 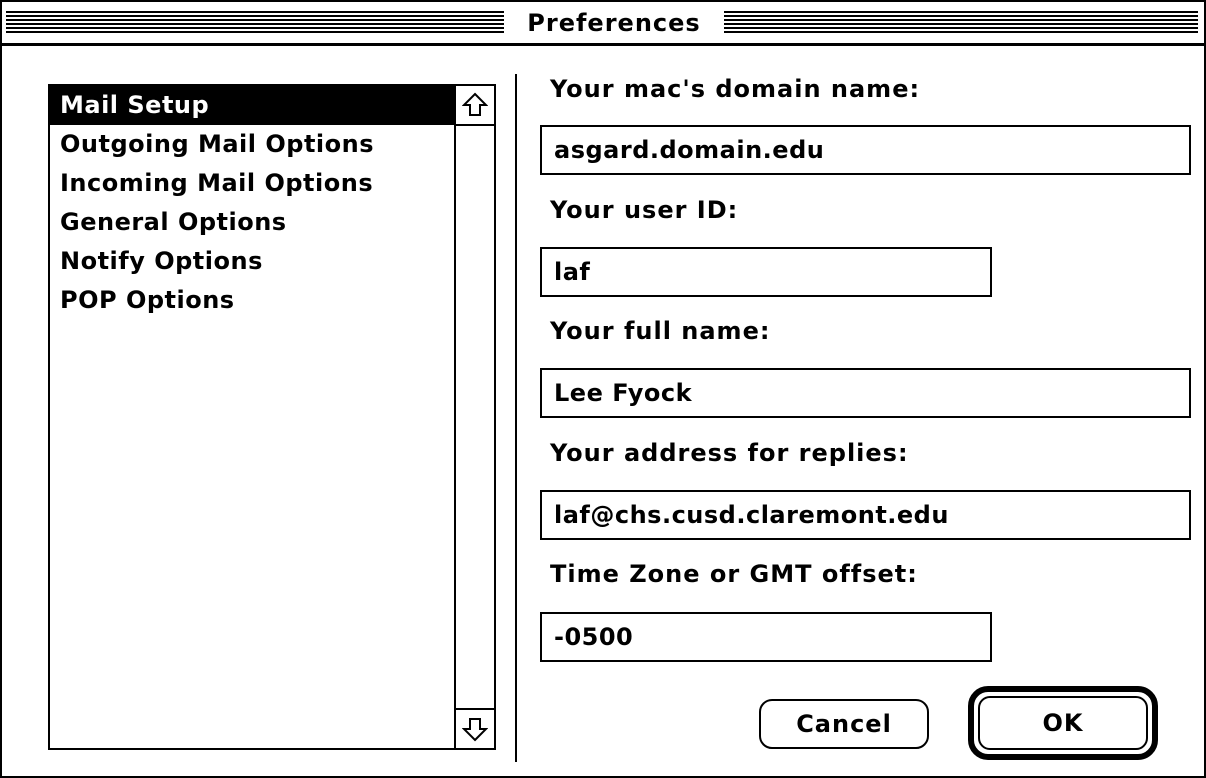 What do you see at coordinates (254, 105) in the screenshot?
I see `list-item-mail-setup: Mail Setup` at bounding box center [254, 105].